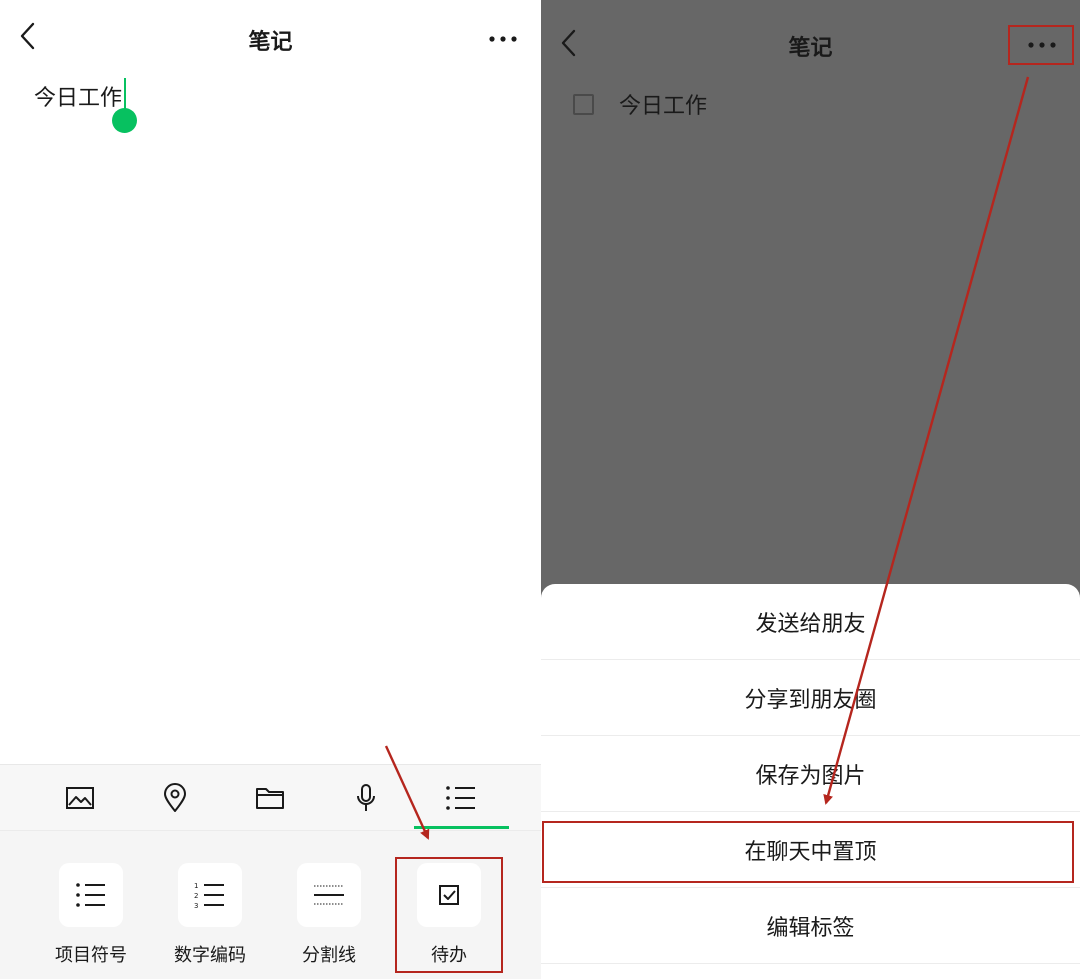 This screenshot has width=1080, height=979. Describe the element at coordinates (270, 904) in the screenshot. I see `format-options-panel: 项目符号 1 2 3 数字编码 分割线 待办` at that location.